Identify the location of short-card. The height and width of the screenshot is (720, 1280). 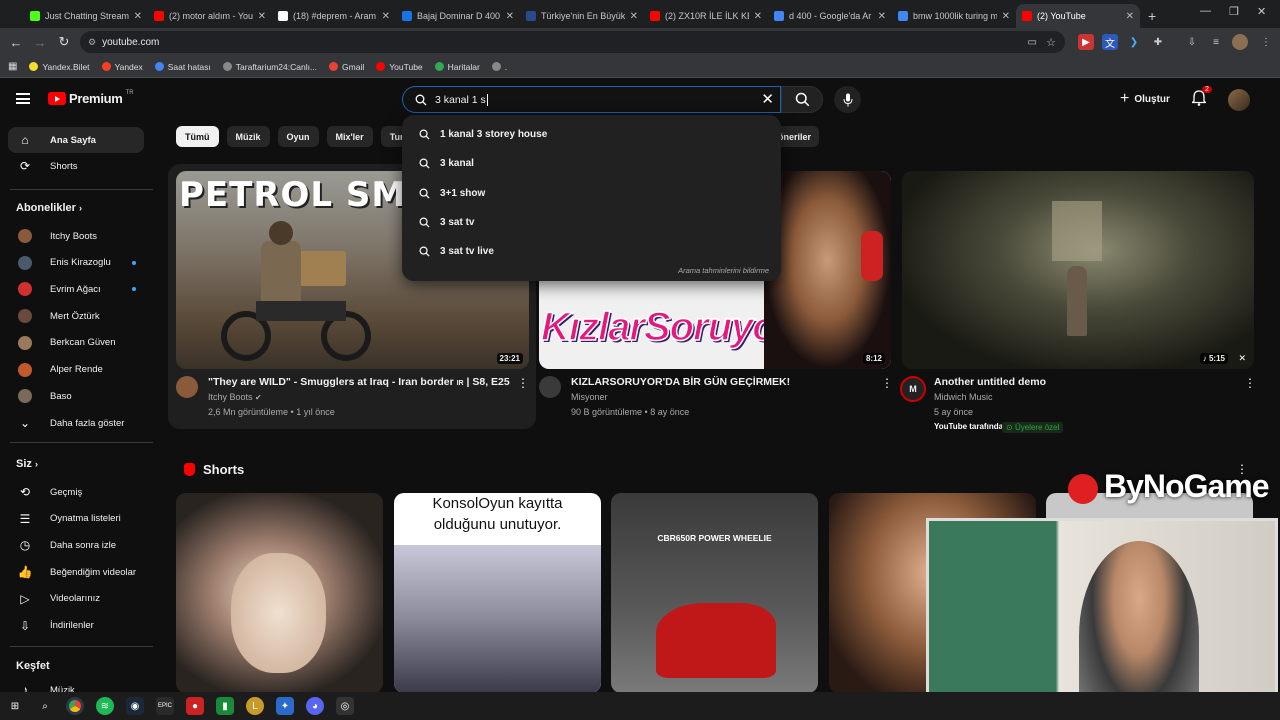
(279, 593).